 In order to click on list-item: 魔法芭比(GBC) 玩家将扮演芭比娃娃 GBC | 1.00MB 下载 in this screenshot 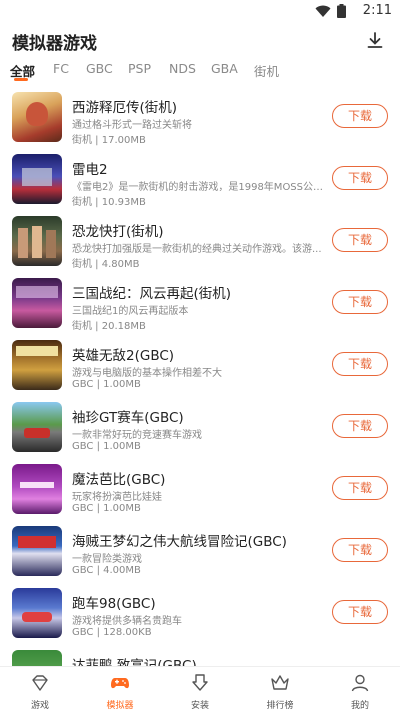, I will do `click(200, 495)`.